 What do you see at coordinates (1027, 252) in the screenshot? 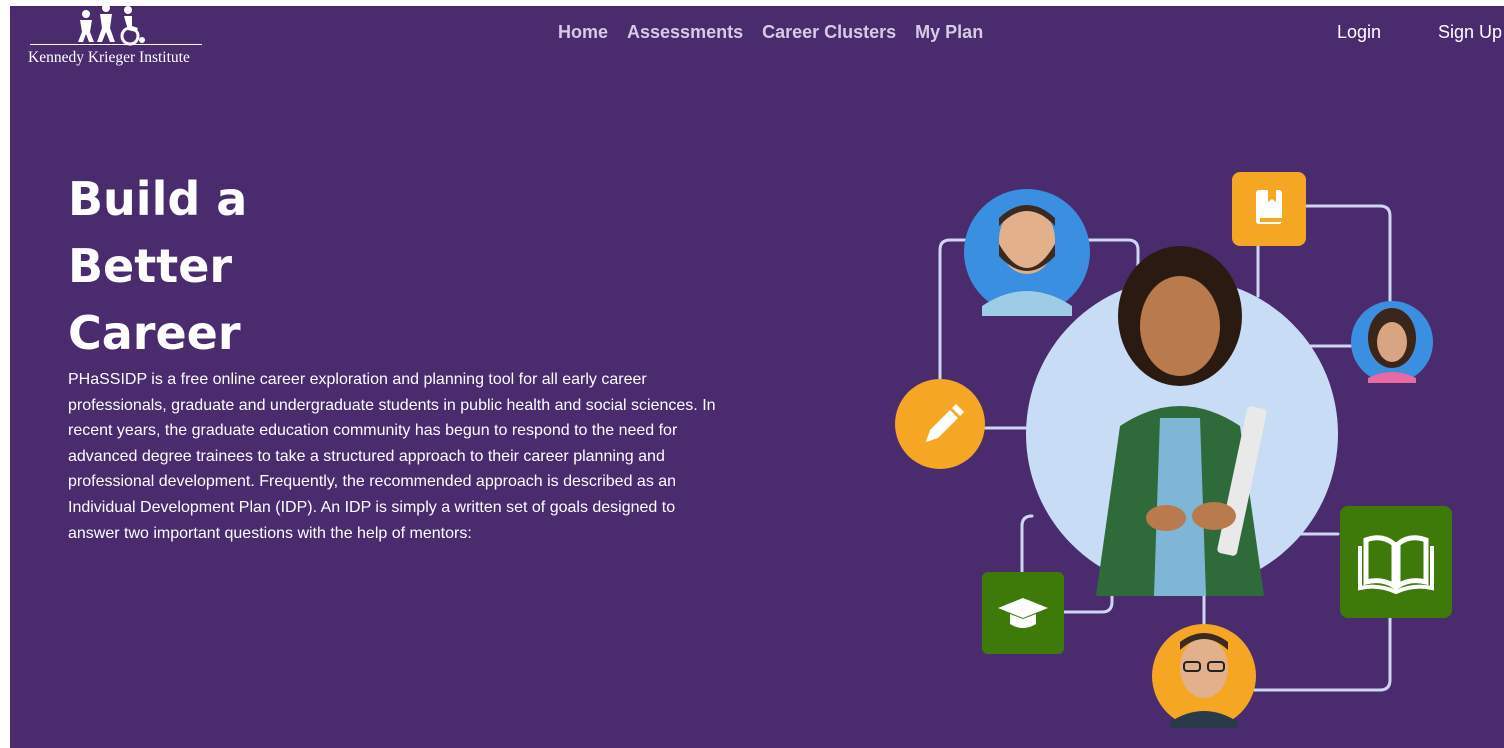
I see `avatar-man-top` at bounding box center [1027, 252].